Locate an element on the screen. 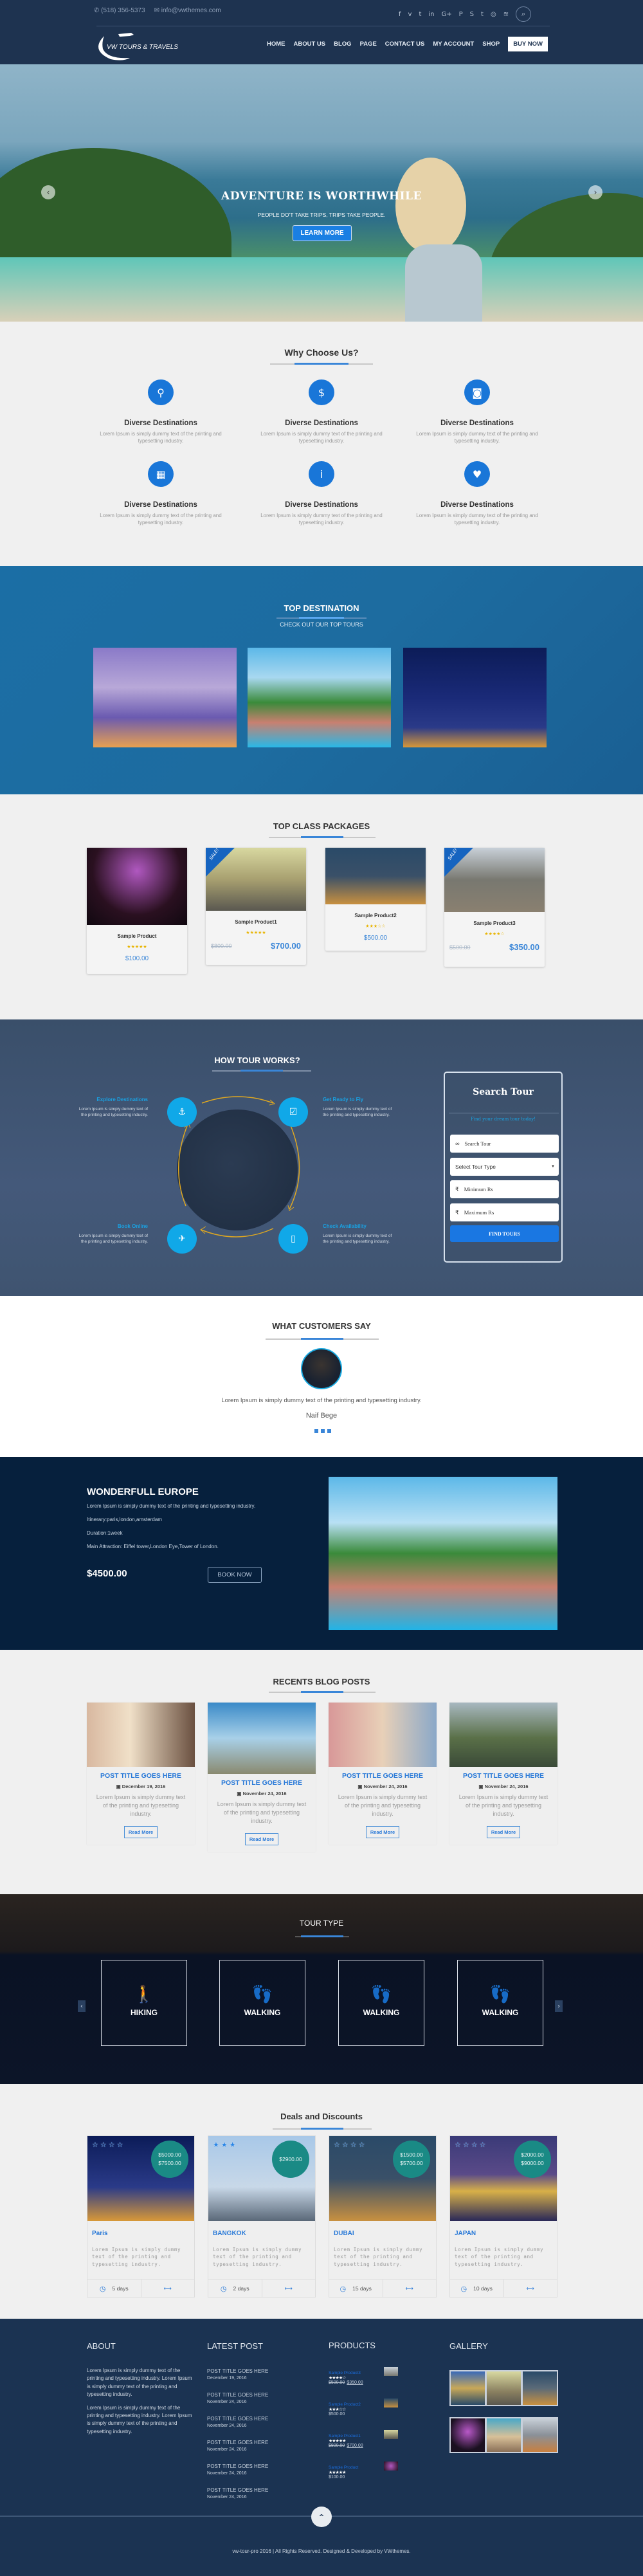 The height and width of the screenshot is (2576, 643). nav-shop: SHOP is located at coordinates (491, 44).